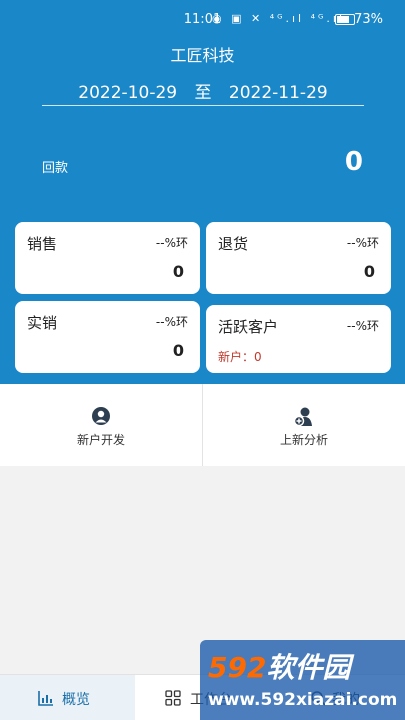 The height and width of the screenshot is (720, 405). I want to click on new-customers-count: 新户：0, so click(240, 357).